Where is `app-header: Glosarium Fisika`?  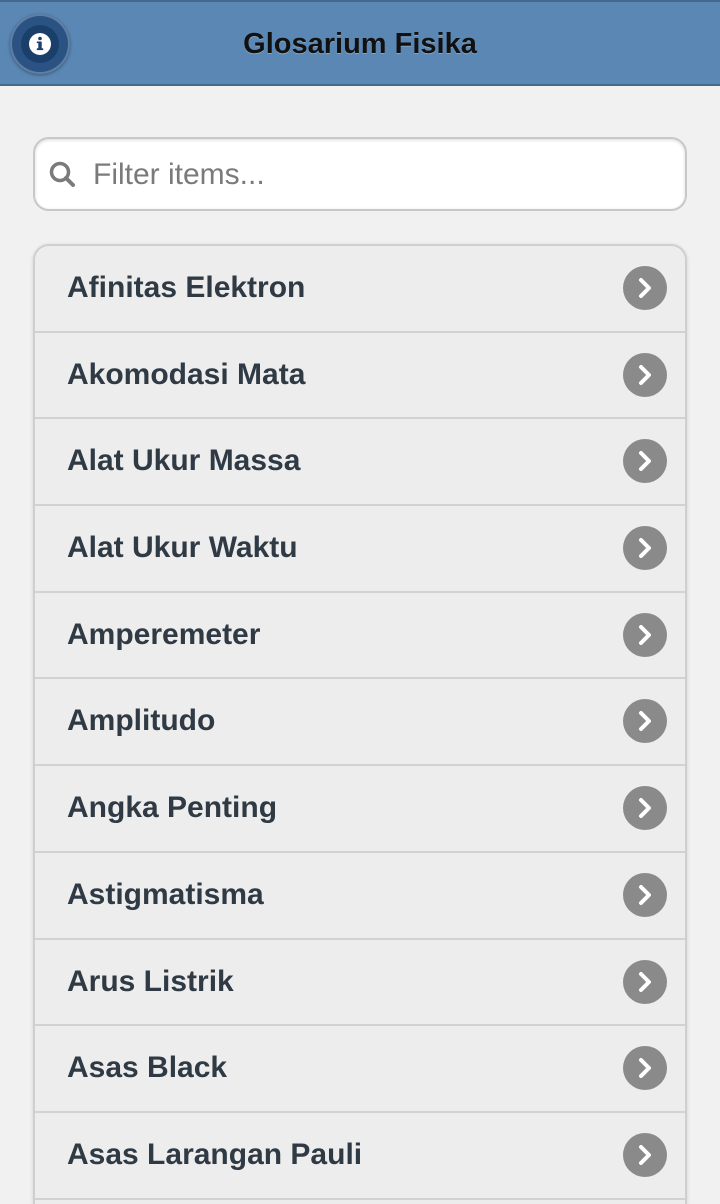 app-header: Glosarium Fisika is located at coordinates (360, 43).